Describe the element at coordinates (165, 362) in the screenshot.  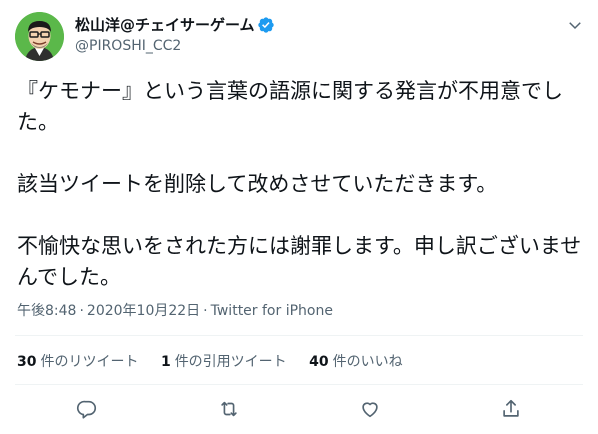
I see `quote-count: 1` at that location.